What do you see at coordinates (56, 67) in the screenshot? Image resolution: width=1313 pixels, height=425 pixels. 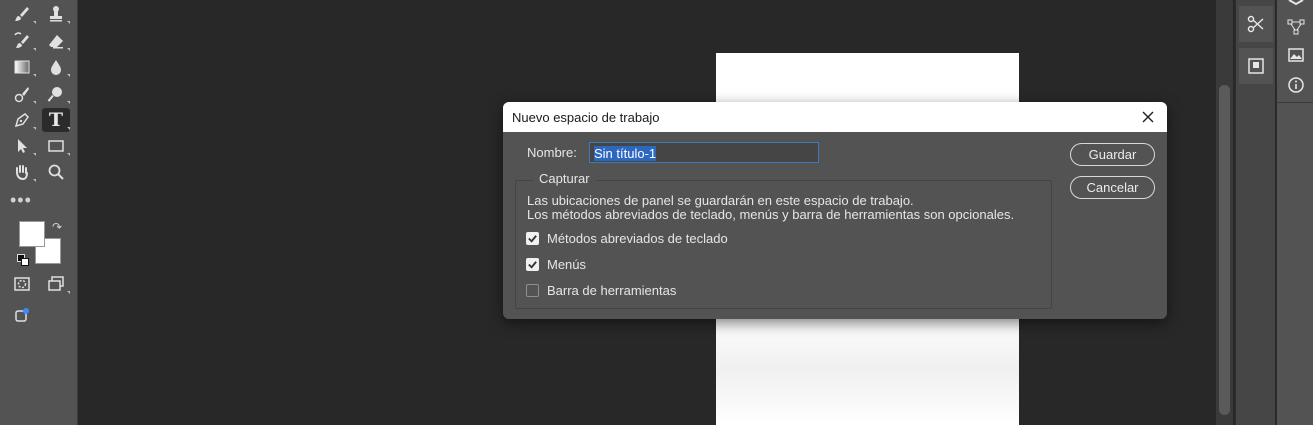 I see `blur-tool-icon` at bounding box center [56, 67].